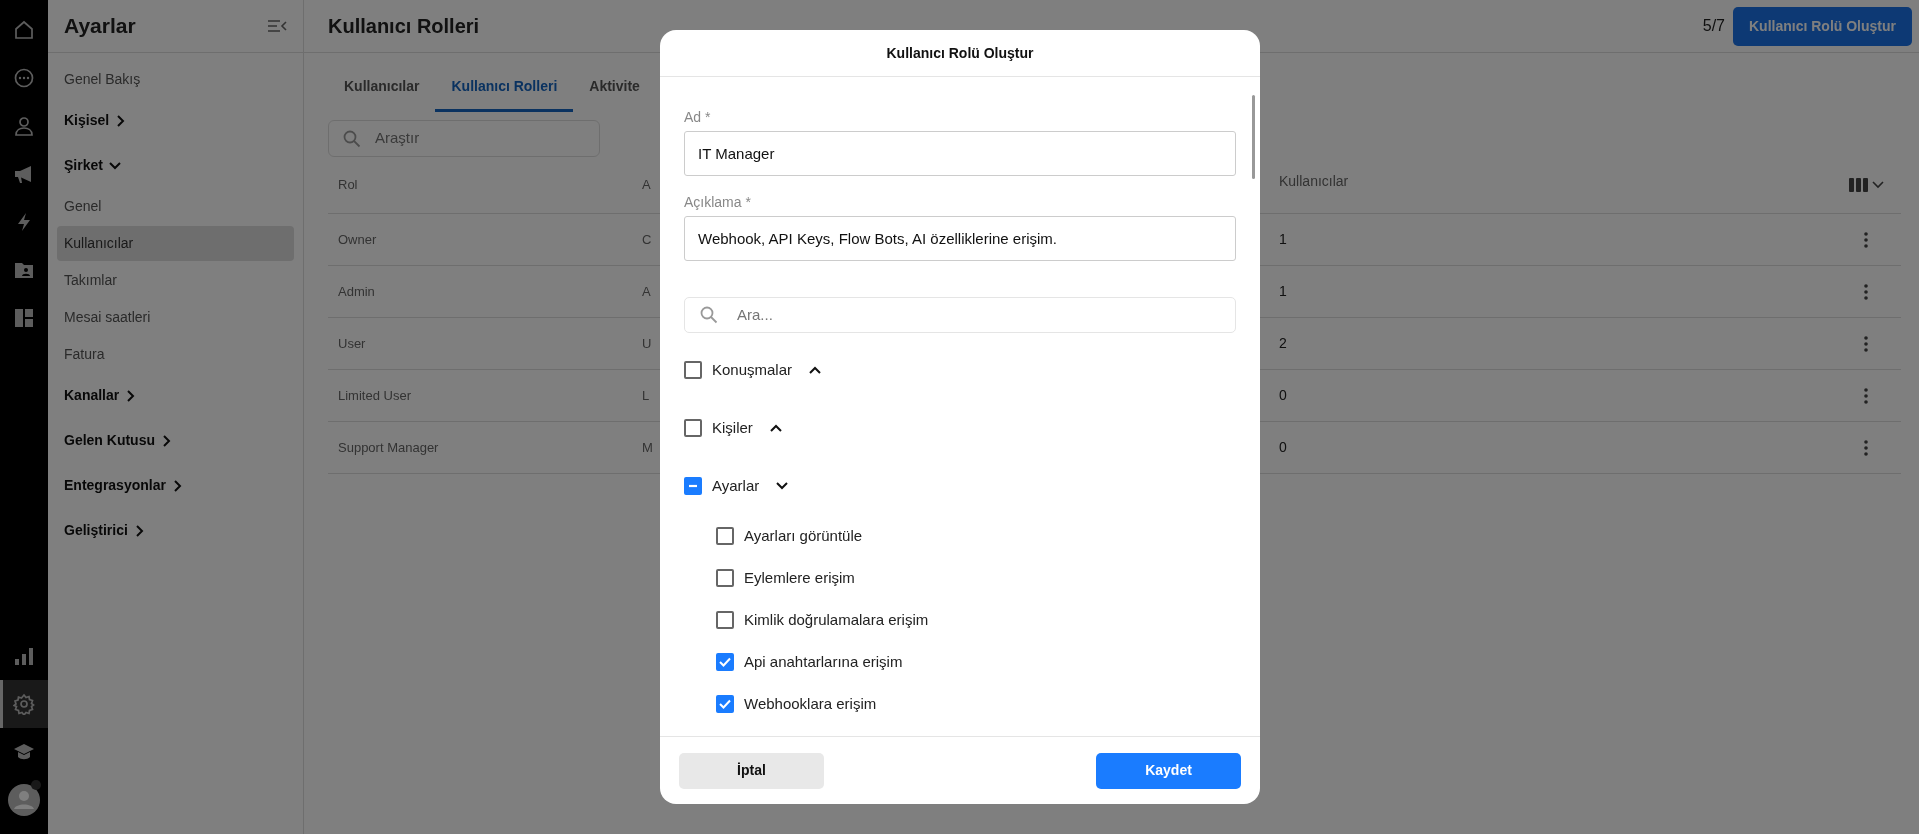 The image size is (1919, 834). What do you see at coordinates (752, 369) in the screenshot?
I see `permission-label: Konuşmalar` at bounding box center [752, 369].